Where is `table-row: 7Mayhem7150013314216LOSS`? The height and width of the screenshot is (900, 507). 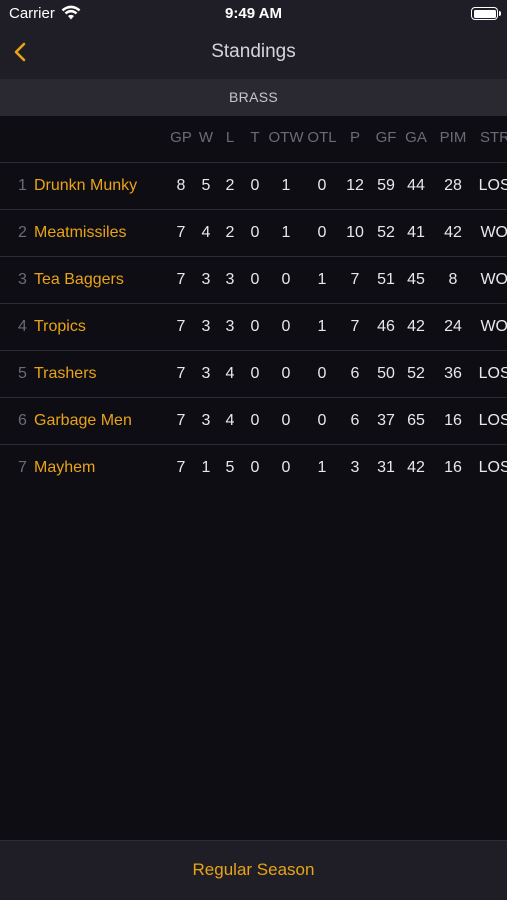 table-row: 7Mayhem7150013314216LOSS is located at coordinates (253, 467).